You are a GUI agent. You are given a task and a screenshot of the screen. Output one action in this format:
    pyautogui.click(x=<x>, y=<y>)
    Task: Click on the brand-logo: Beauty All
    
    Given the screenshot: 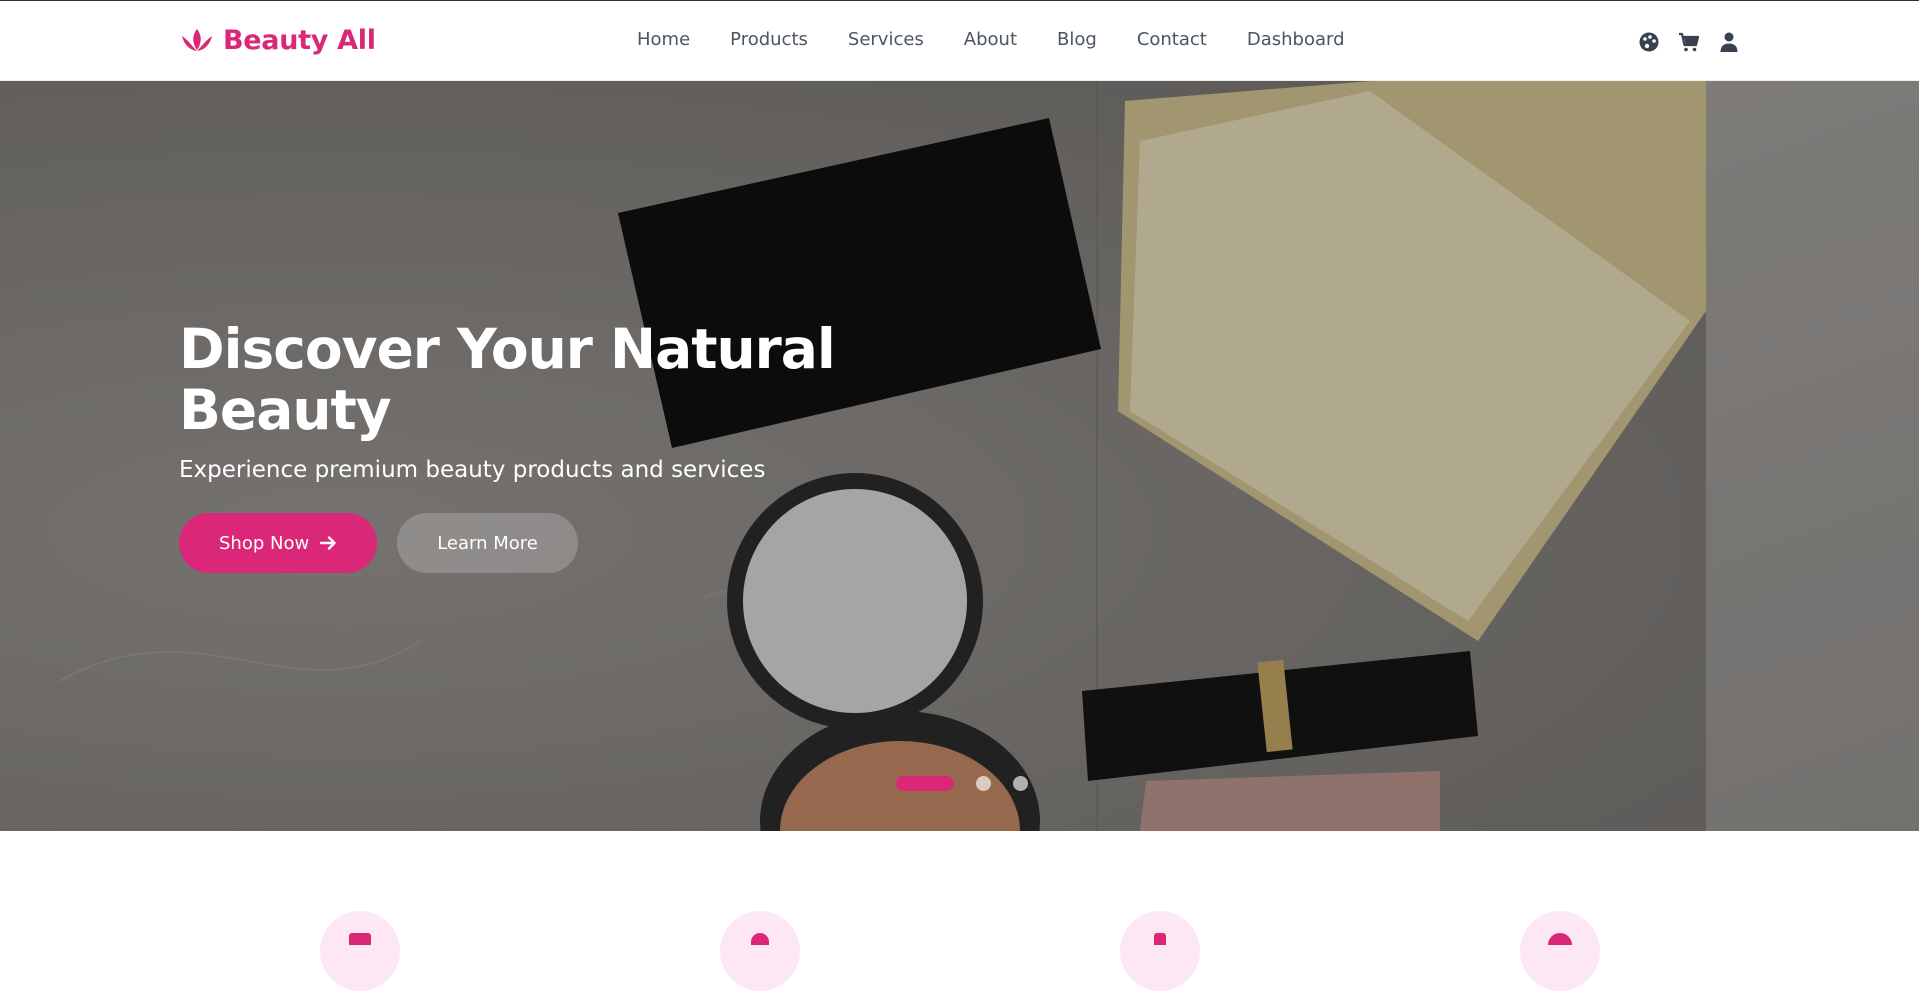 What is the action you would take?
    pyautogui.click(x=277, y=40)
    